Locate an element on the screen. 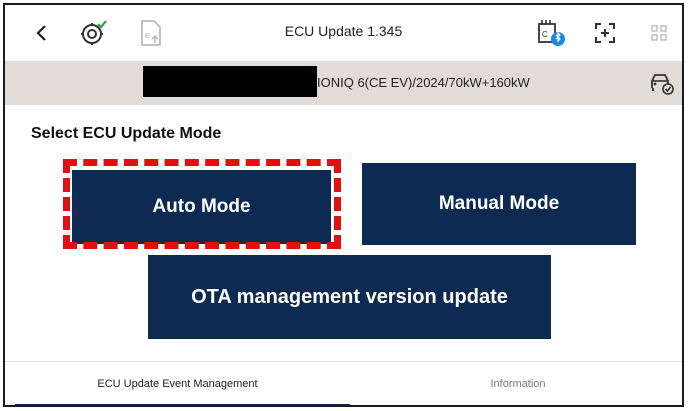  active-tab-indicator is located at coordinates (182, 404).